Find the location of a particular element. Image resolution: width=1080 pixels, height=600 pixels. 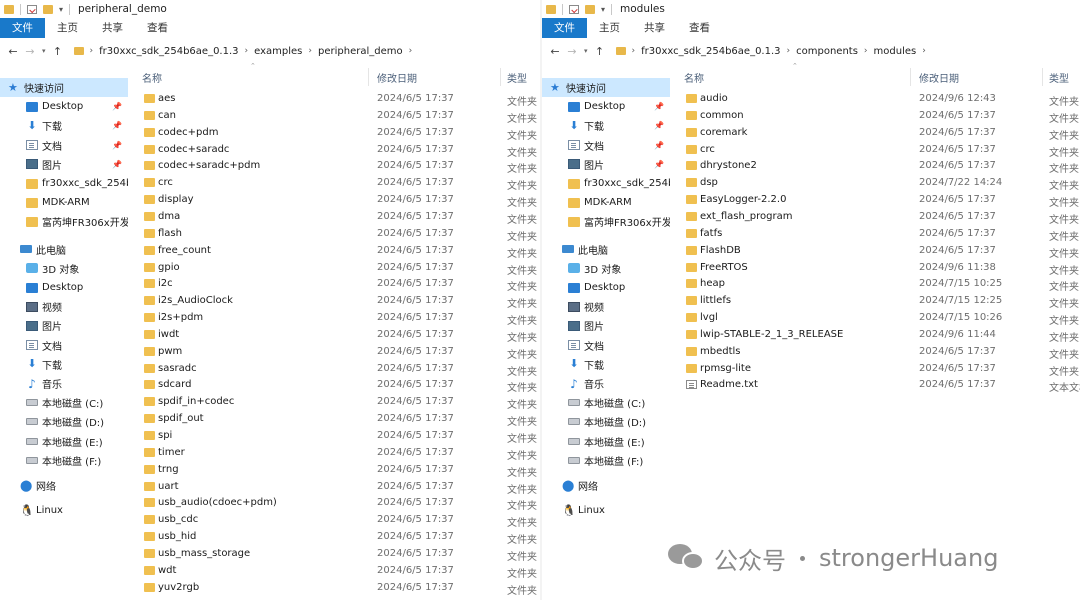

file-row: codec+pdm 2024/6/5 17:37 文件夹 is located at coordinates (338, 133).